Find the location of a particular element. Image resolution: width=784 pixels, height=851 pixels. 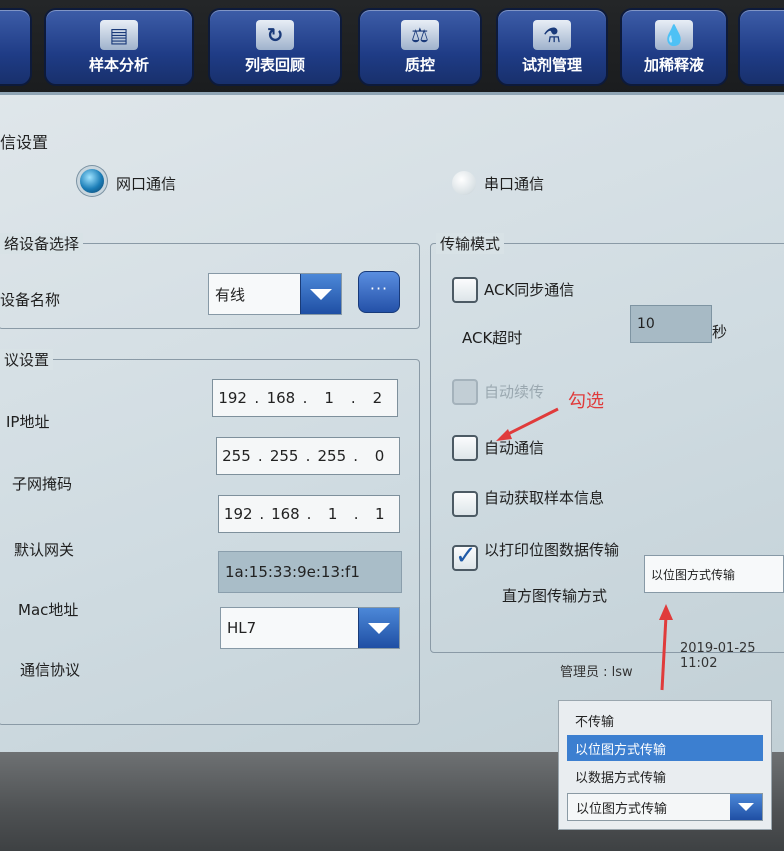

drop-icon: 💧 is located at coordinates (674, 35).